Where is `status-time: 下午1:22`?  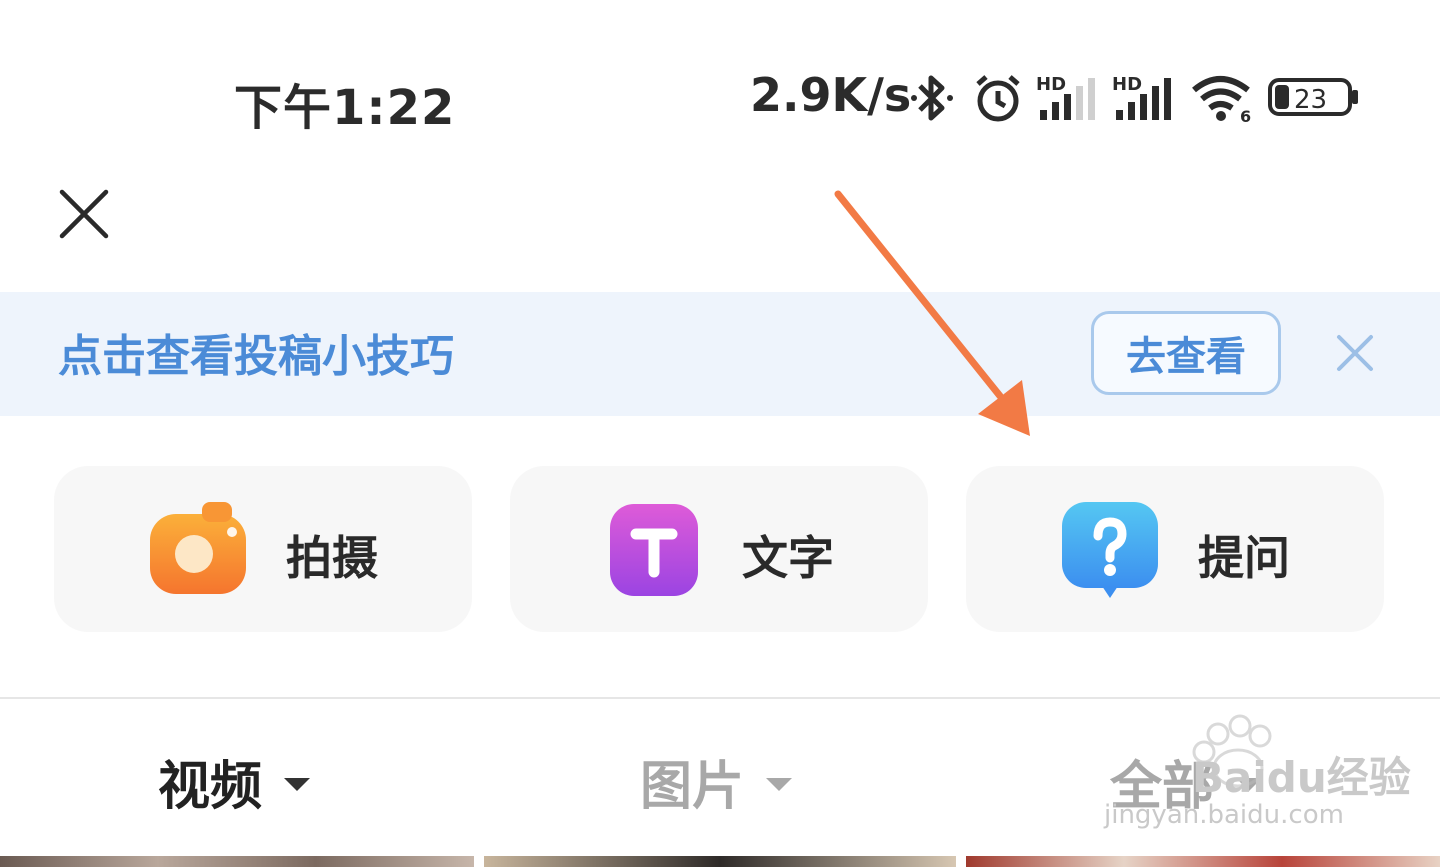
status-time: 下午1:22 is located at coordinates (345, 108).